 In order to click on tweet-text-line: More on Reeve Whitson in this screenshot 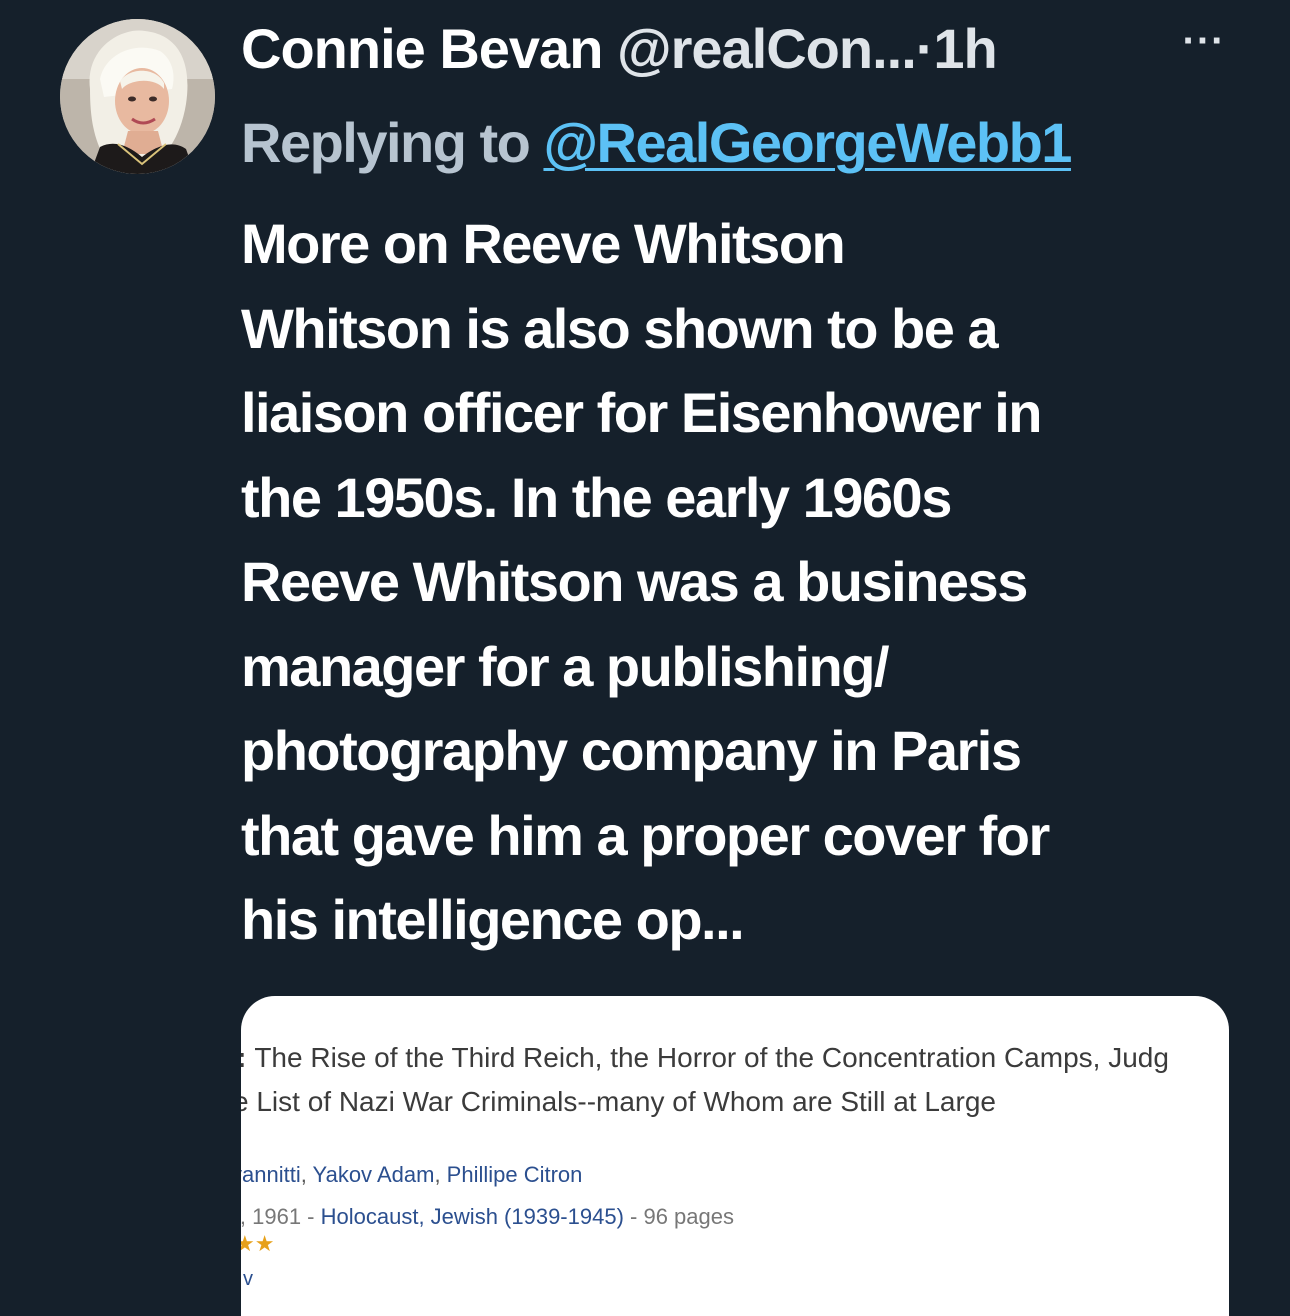, I will do `click(543, 243)`.